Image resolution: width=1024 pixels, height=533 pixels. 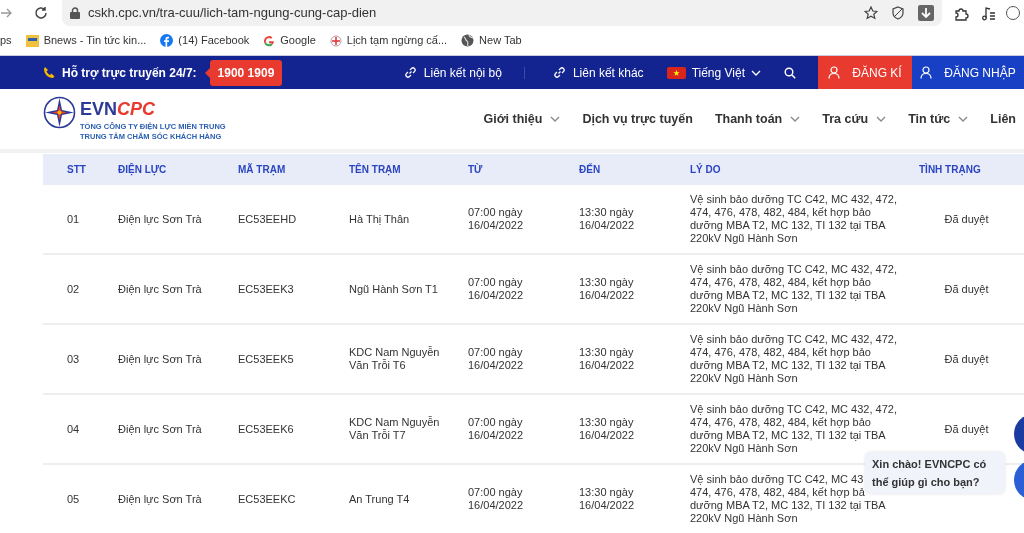 I want to click on nav-menu-item: Liên, so click(x=1003, y=119).